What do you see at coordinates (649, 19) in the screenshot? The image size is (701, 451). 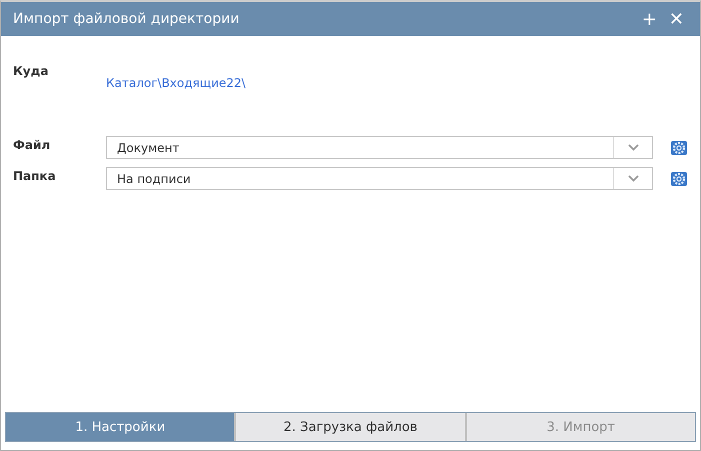 I see `add-button: +` at bounding box center [649, 19].